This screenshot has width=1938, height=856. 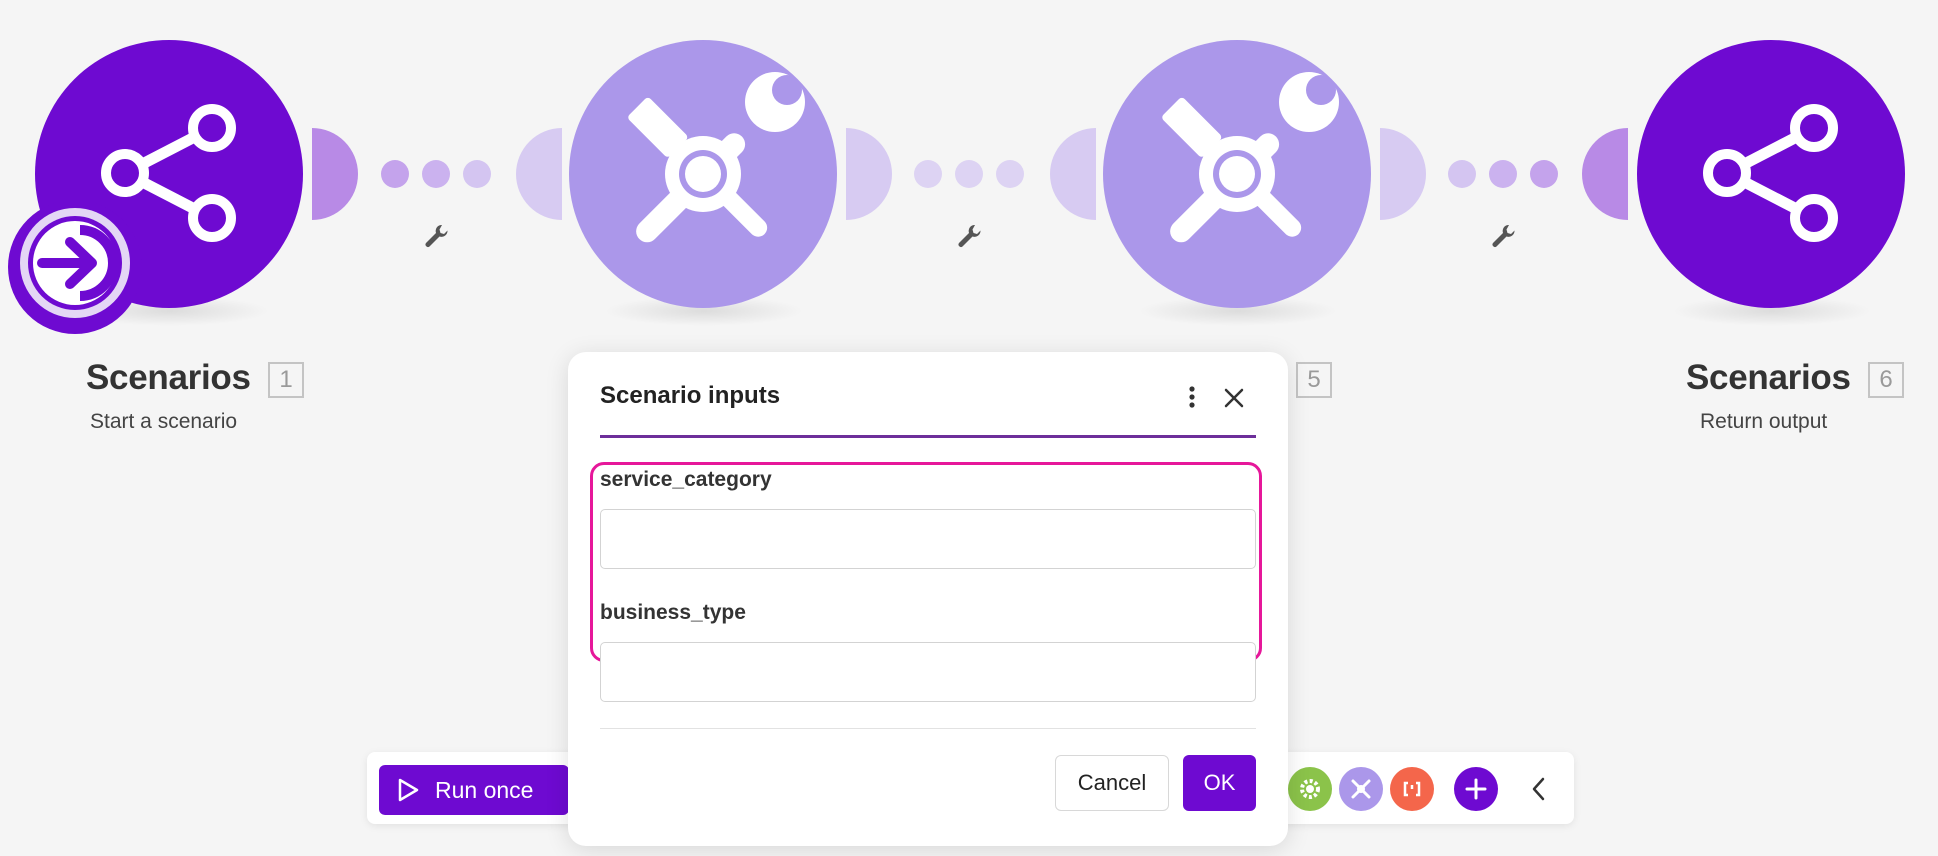 I want to click on close-icon, so click(x=1234, y=398).